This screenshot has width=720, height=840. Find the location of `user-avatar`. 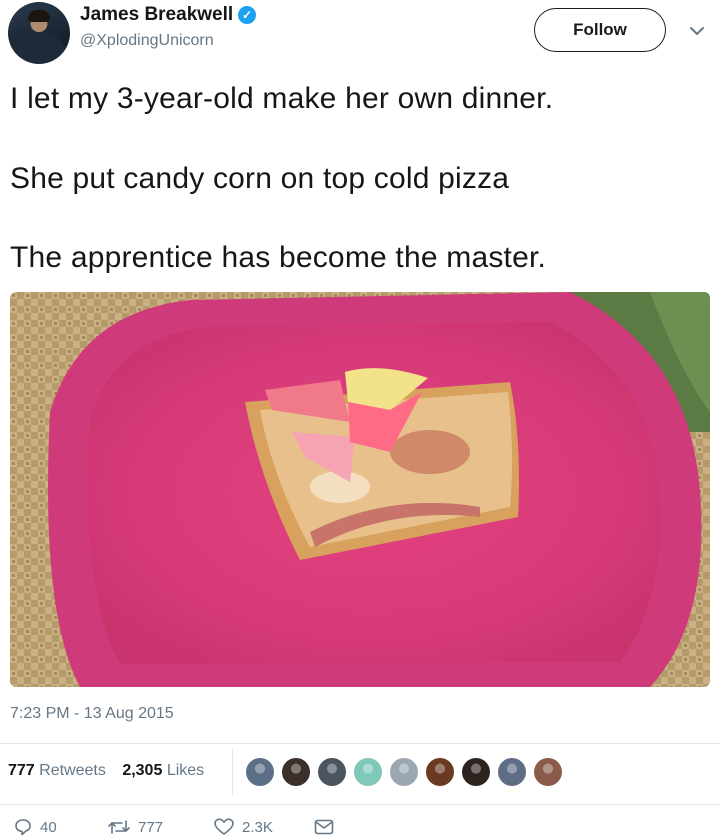

user-avatar is located at coordinates (39, 33).